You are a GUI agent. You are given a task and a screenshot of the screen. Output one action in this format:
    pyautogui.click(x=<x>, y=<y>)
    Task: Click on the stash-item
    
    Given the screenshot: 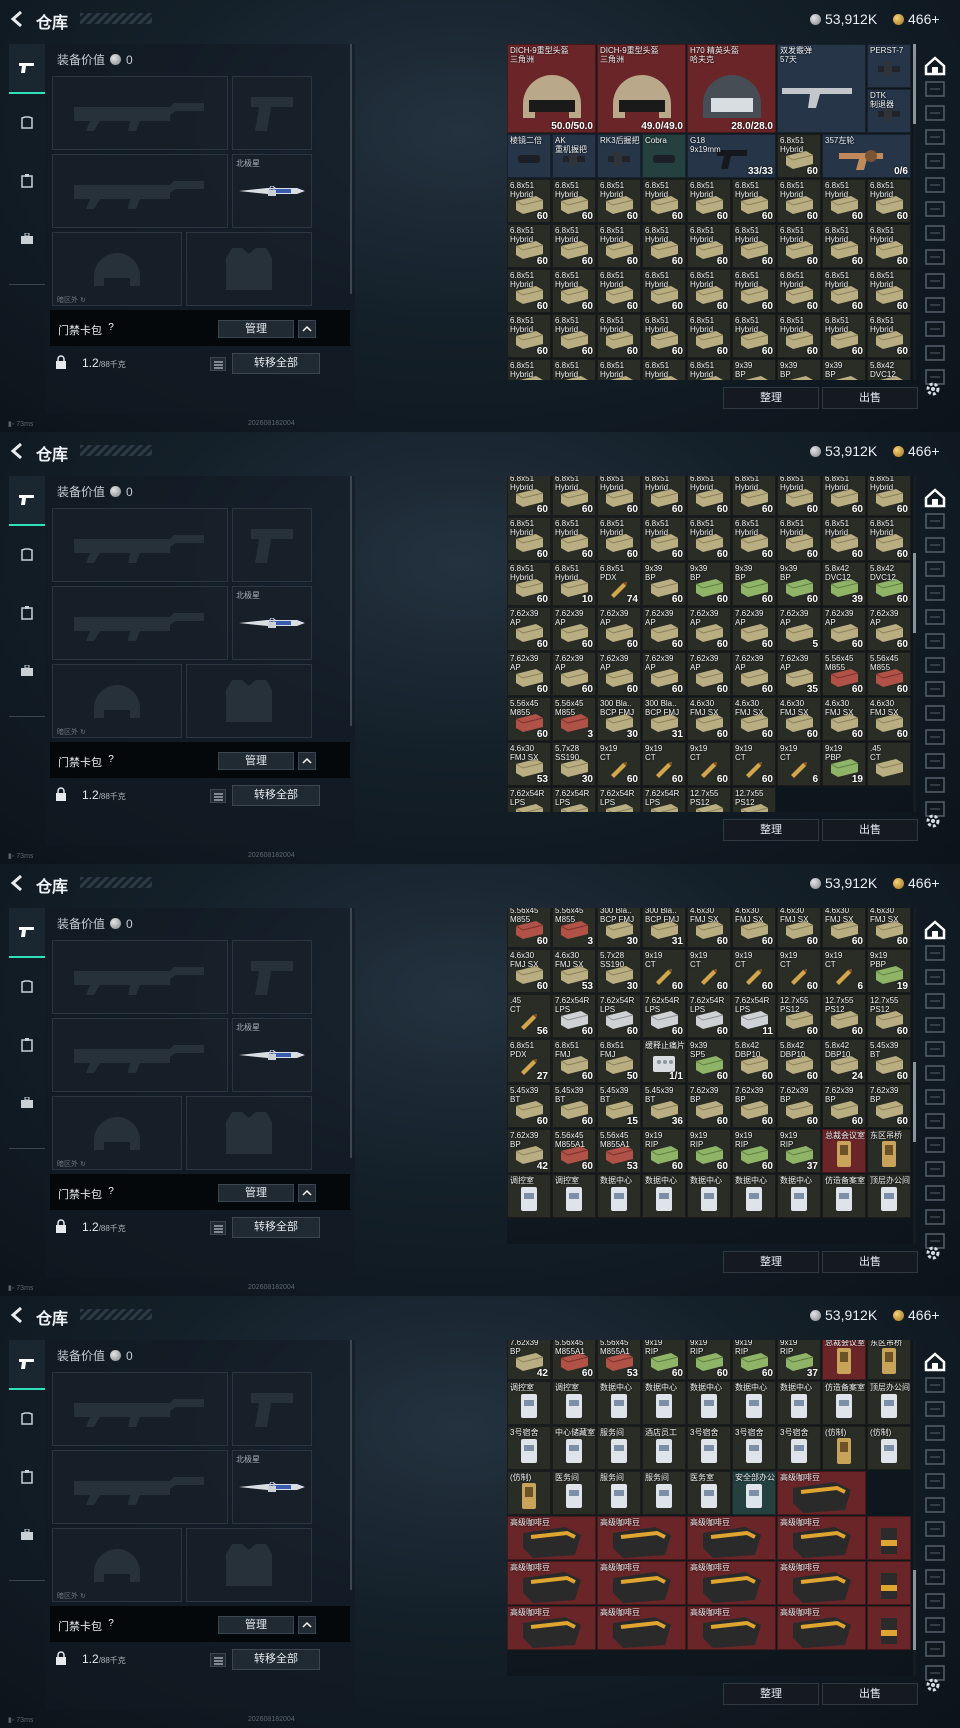 What is the action you would take?
    pyautogui.click(x=889, y=1583)
    